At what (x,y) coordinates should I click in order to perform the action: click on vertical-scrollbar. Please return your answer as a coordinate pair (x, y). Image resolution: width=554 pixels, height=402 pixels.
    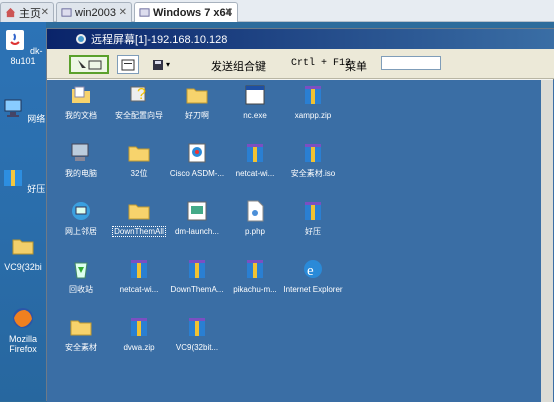
    Looking at the image, I should click on (547, 241).